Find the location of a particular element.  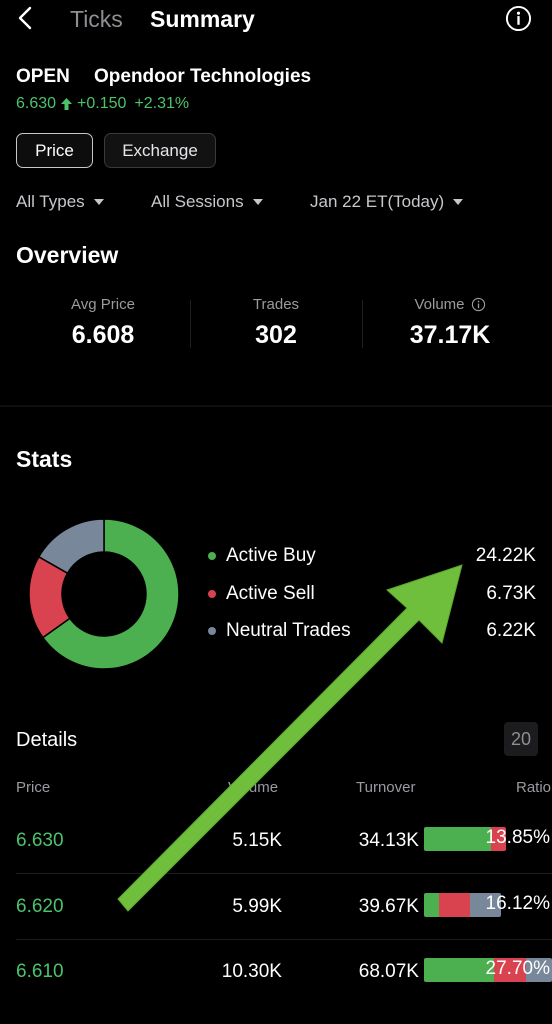

types-filter: All Types is located at coordinates (60, 202).